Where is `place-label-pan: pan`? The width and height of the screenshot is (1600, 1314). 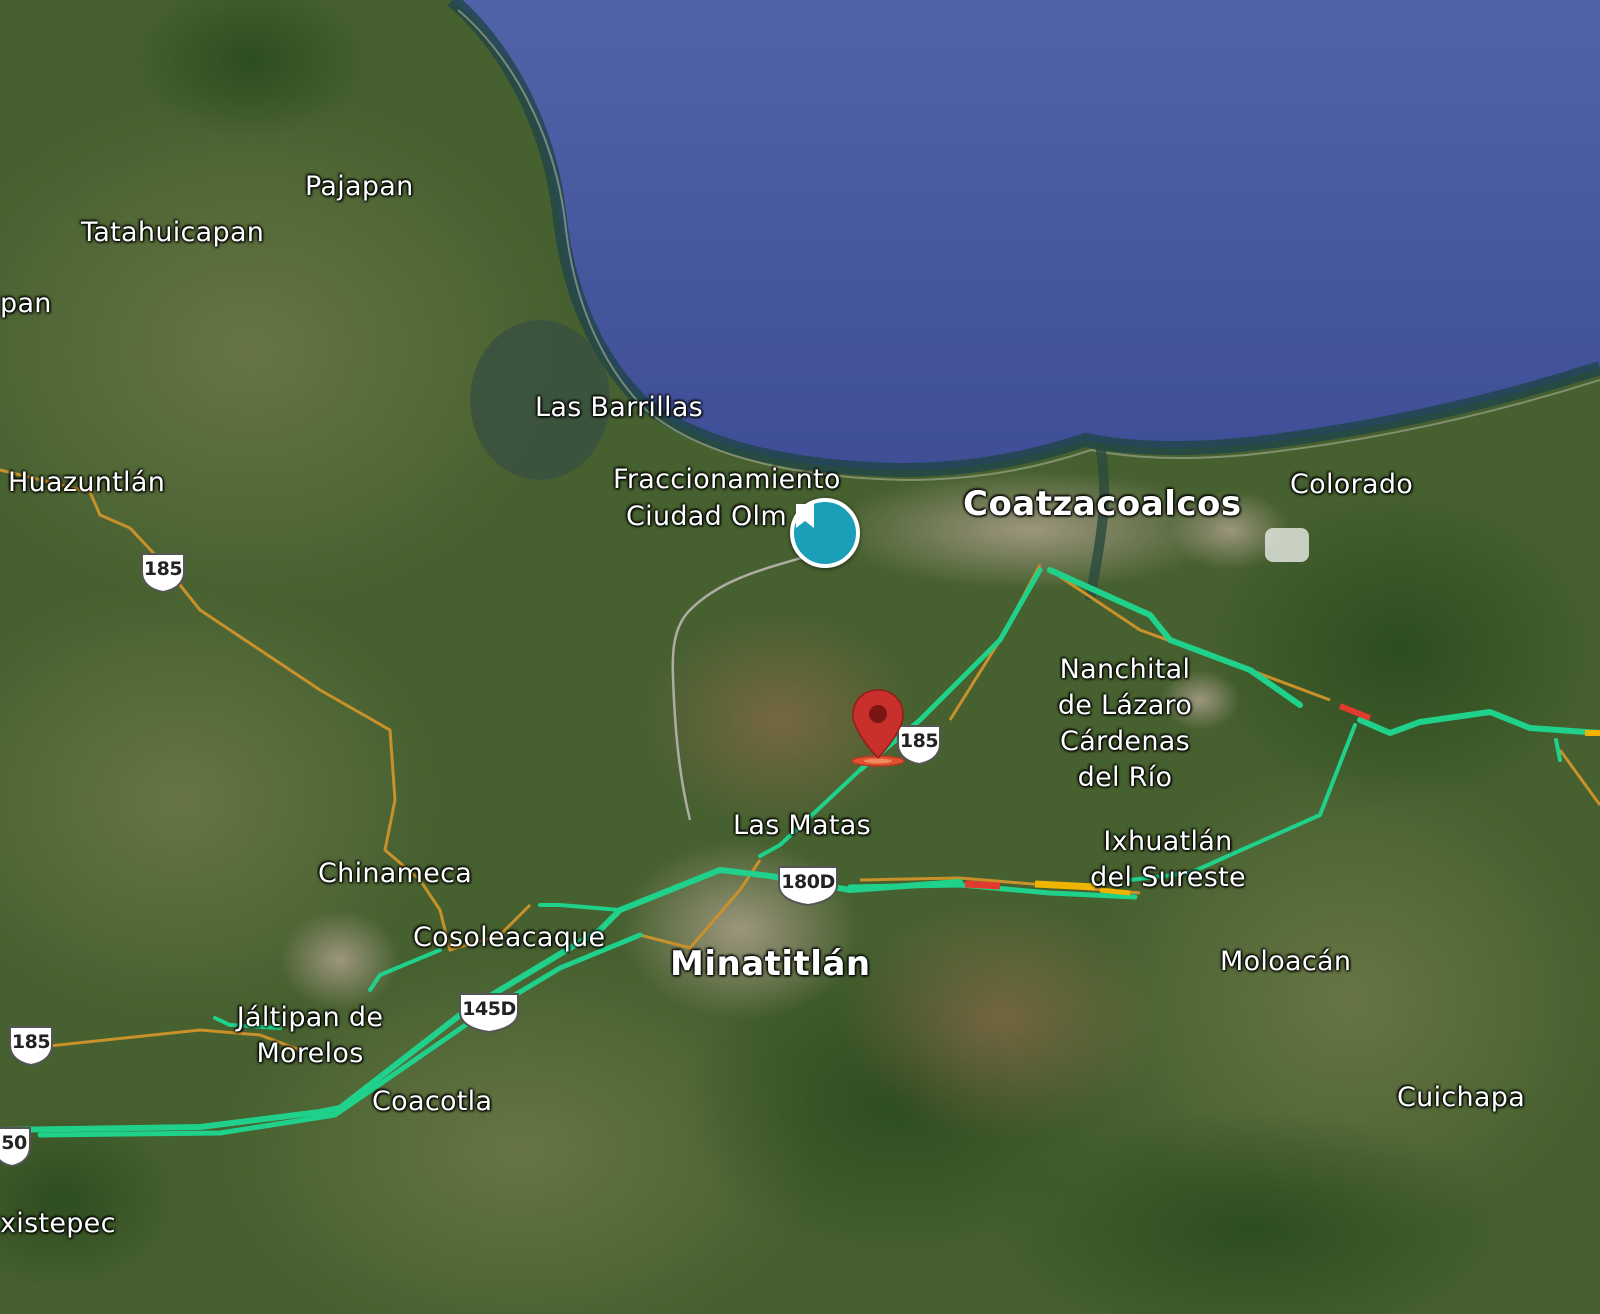
place-label-pan: pan is located at coordinates (26, 304).